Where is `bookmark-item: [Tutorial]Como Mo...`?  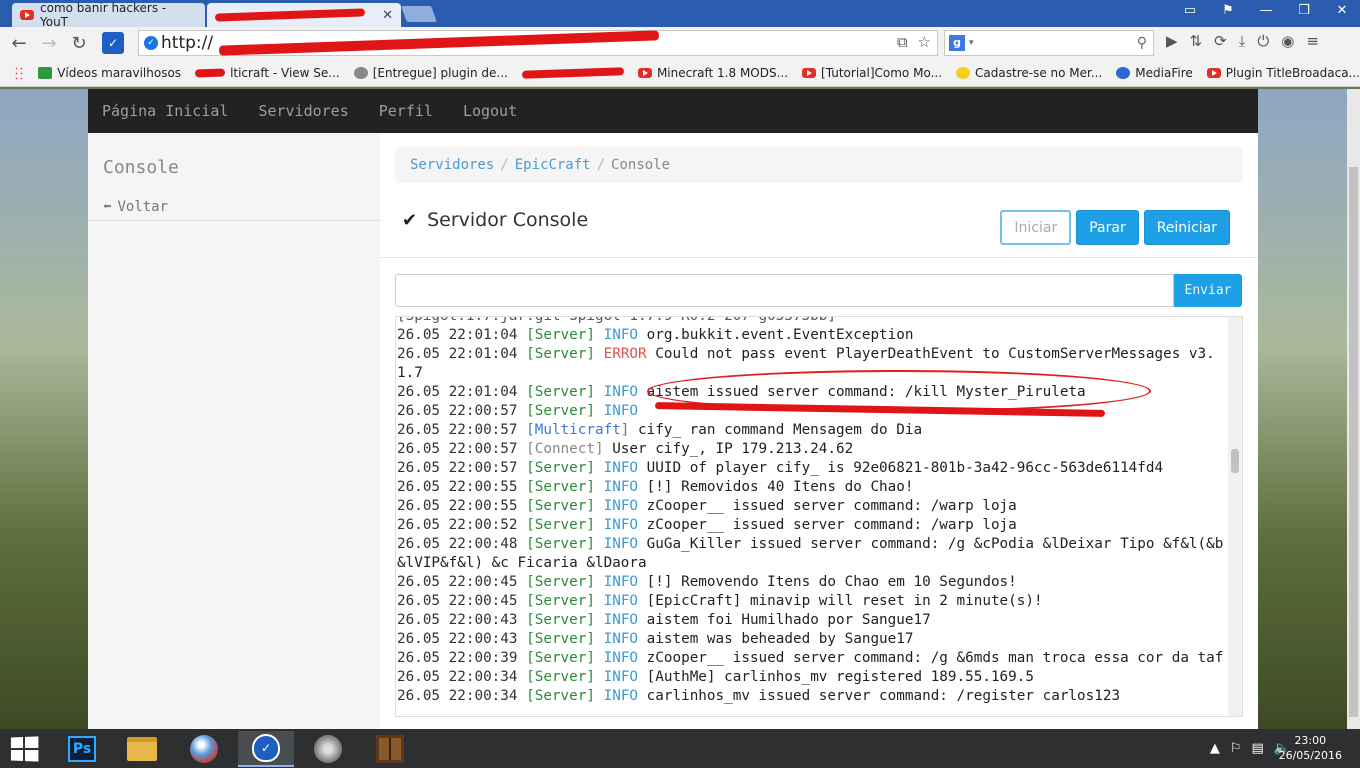 bookmark-item: [Tutorial]Como Mo... is located at coordinates (872, 73).